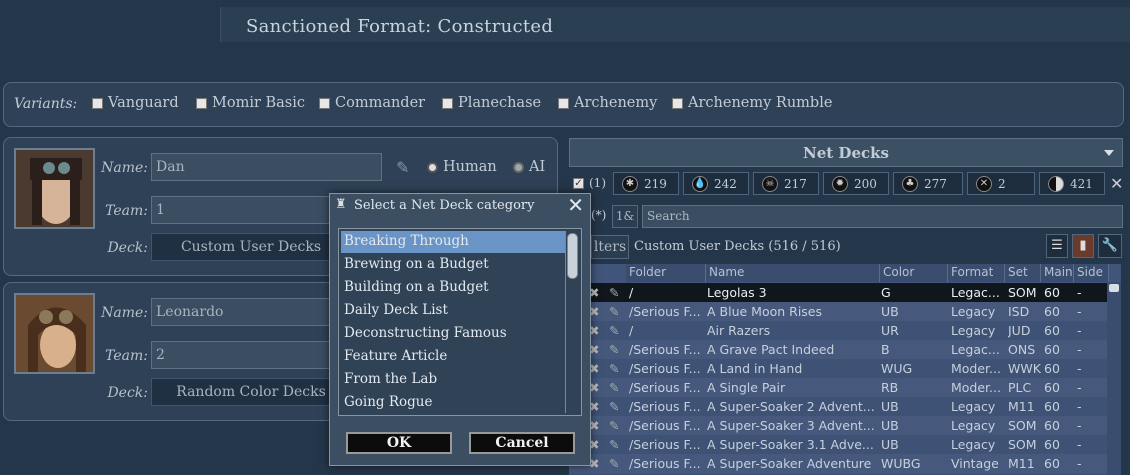 Image resolution: width=1130 pixels, height=475 pixels. Describe the element at coordinates (666, 273) in the screenshot. I see `column-header-folder: Folder` at that location.